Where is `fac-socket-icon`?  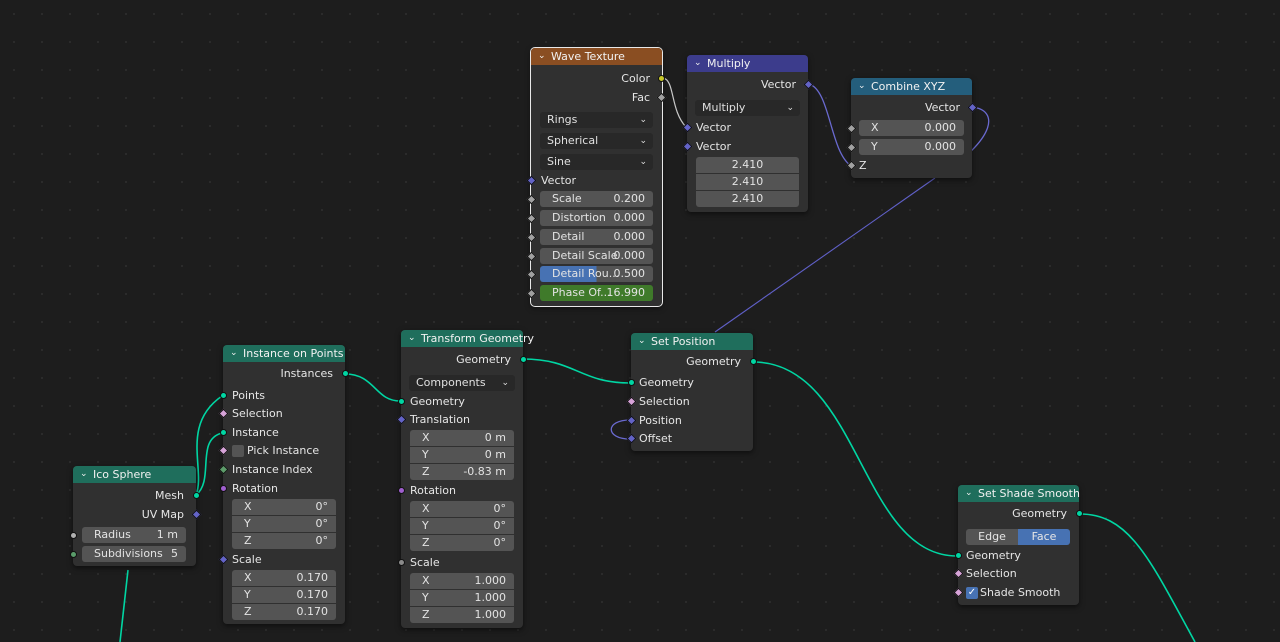 fac-socket-icon is located at coordinates (661, 97).